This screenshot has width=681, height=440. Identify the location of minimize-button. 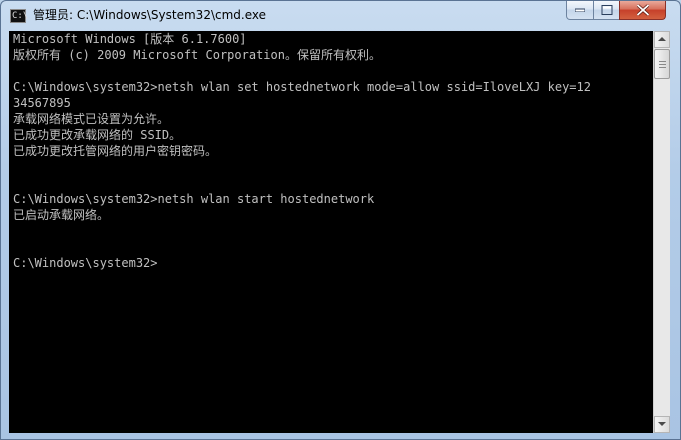
(580, 10).